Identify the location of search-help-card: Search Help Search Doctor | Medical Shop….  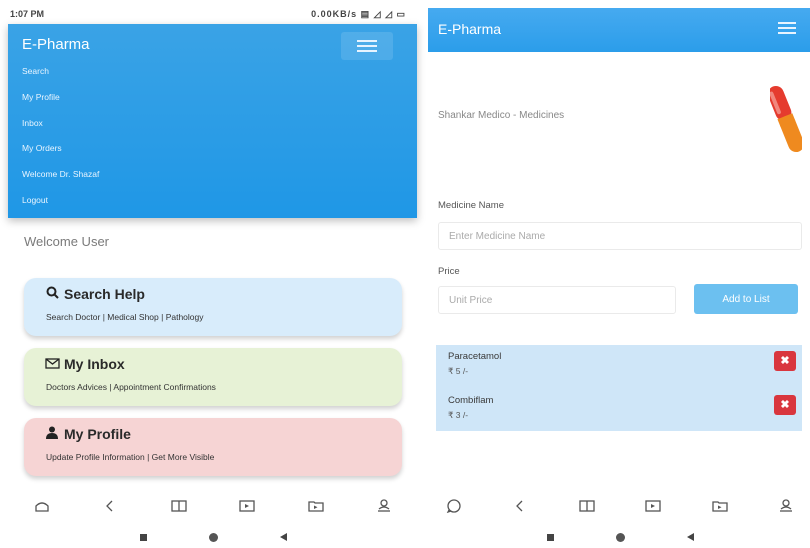
(213, 307).